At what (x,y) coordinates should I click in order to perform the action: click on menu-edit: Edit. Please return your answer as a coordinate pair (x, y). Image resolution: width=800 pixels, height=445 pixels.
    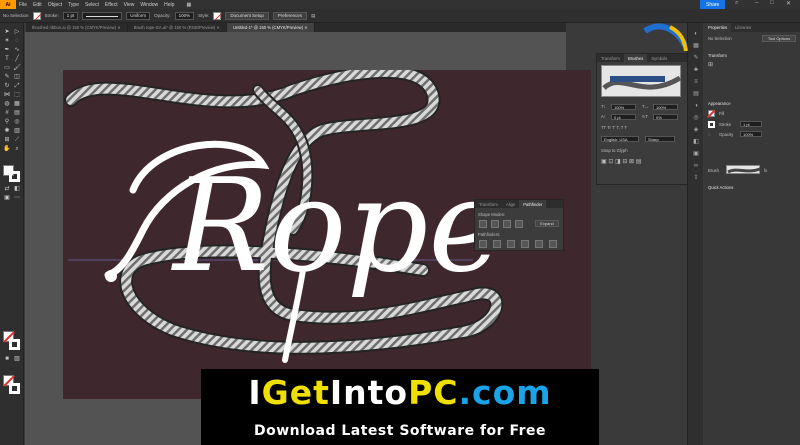
    Looking at the image, I should click on (37, 5).